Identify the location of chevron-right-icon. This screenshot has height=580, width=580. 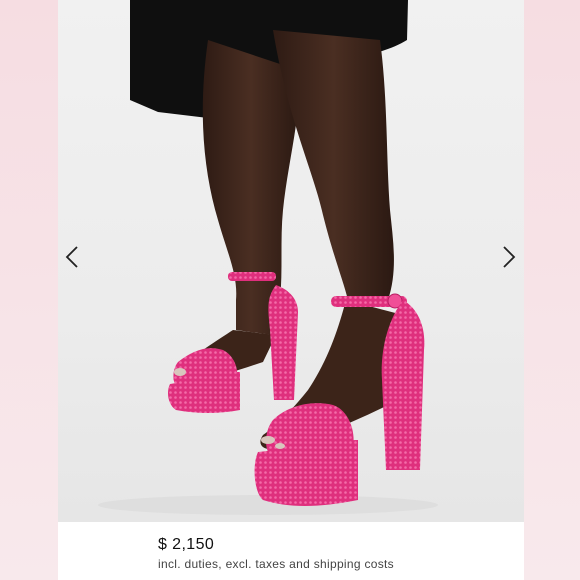
(509, 257).